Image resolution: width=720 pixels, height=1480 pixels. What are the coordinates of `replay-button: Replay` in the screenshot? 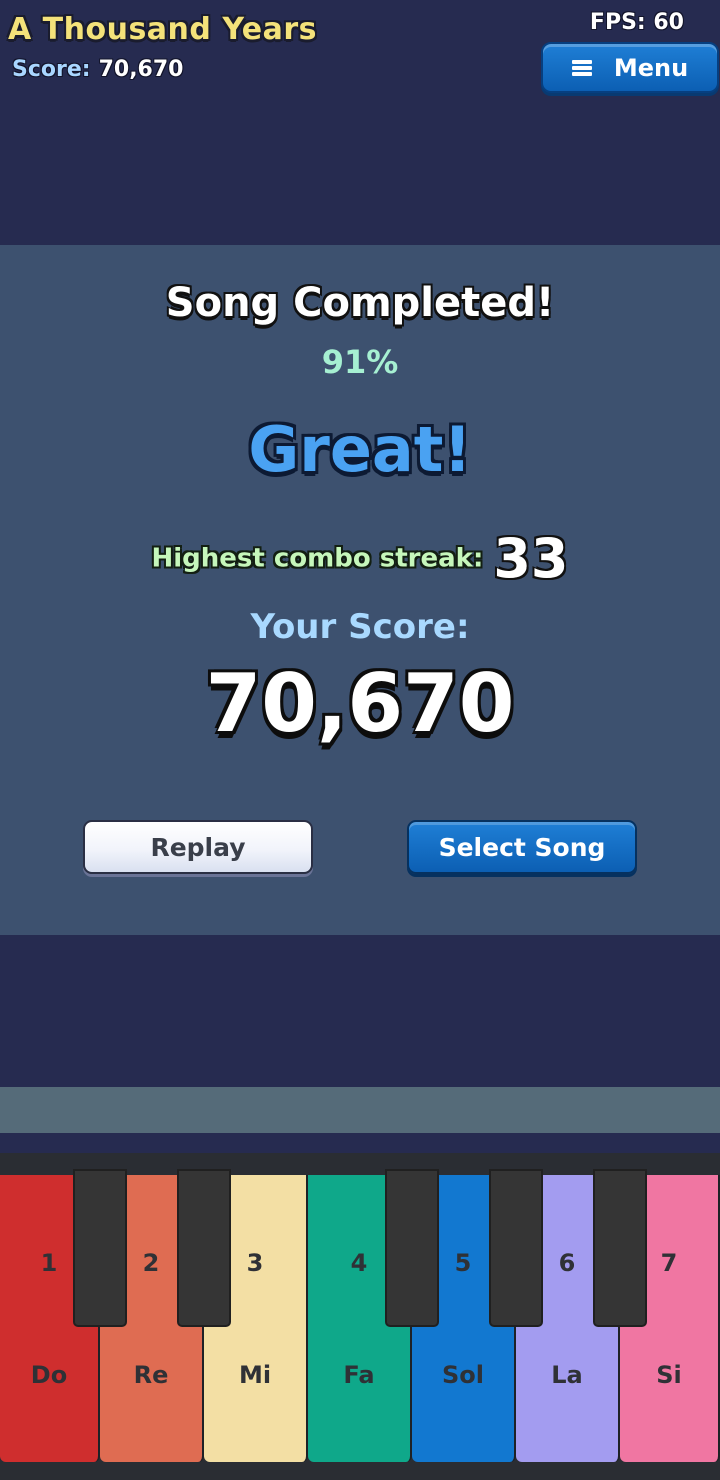 It's located at (198, 847).